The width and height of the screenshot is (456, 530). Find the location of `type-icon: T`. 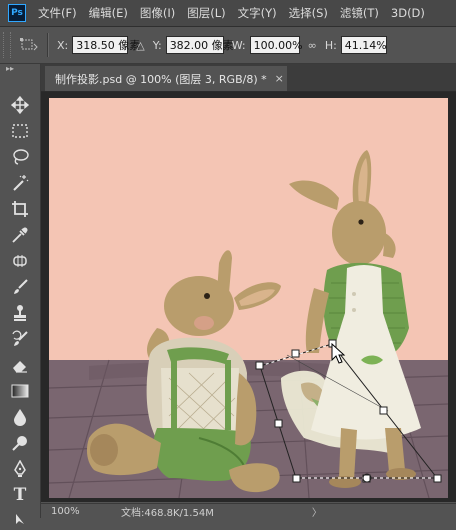

type-icon: T is located at coordinates (20, 495).